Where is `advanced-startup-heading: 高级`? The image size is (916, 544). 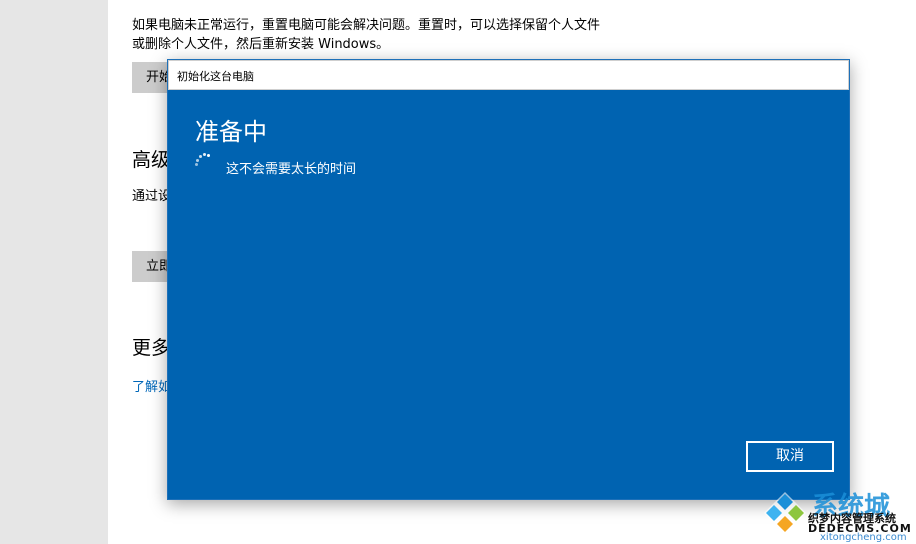
advanced-startup-heading: 高级 is located at coordinates (151, 160).